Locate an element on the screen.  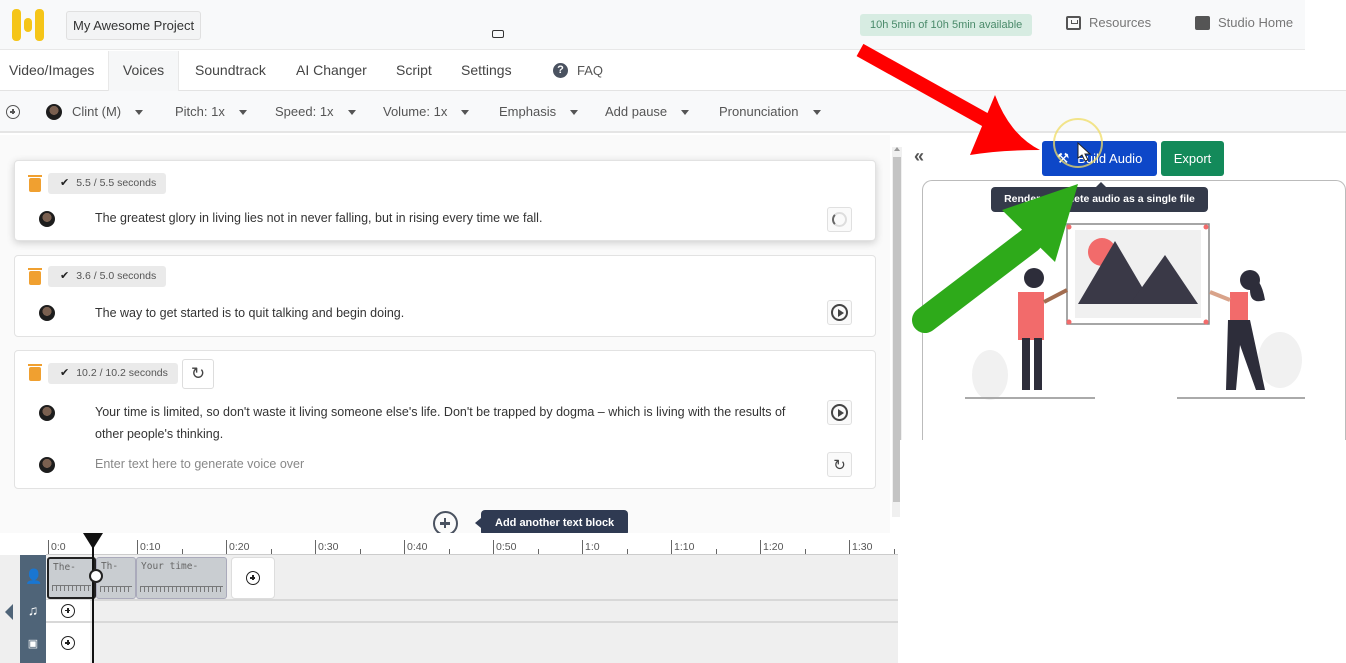
project-name-field: My Awesome Project is located at coordinates (134, 25).